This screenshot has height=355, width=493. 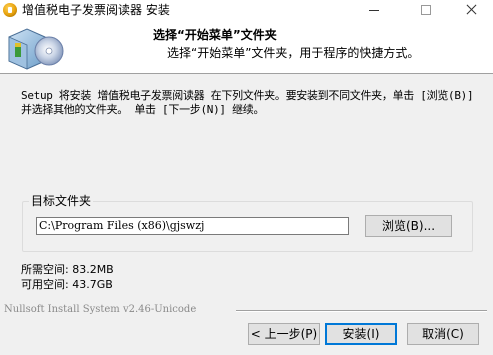 What do you see at coordinates (293, 53) in the screenshot?
I see `page-subtitle: 选择“开始菜单”文件夹，用于程序的快捷方式。` at bounding box center [293, 53].